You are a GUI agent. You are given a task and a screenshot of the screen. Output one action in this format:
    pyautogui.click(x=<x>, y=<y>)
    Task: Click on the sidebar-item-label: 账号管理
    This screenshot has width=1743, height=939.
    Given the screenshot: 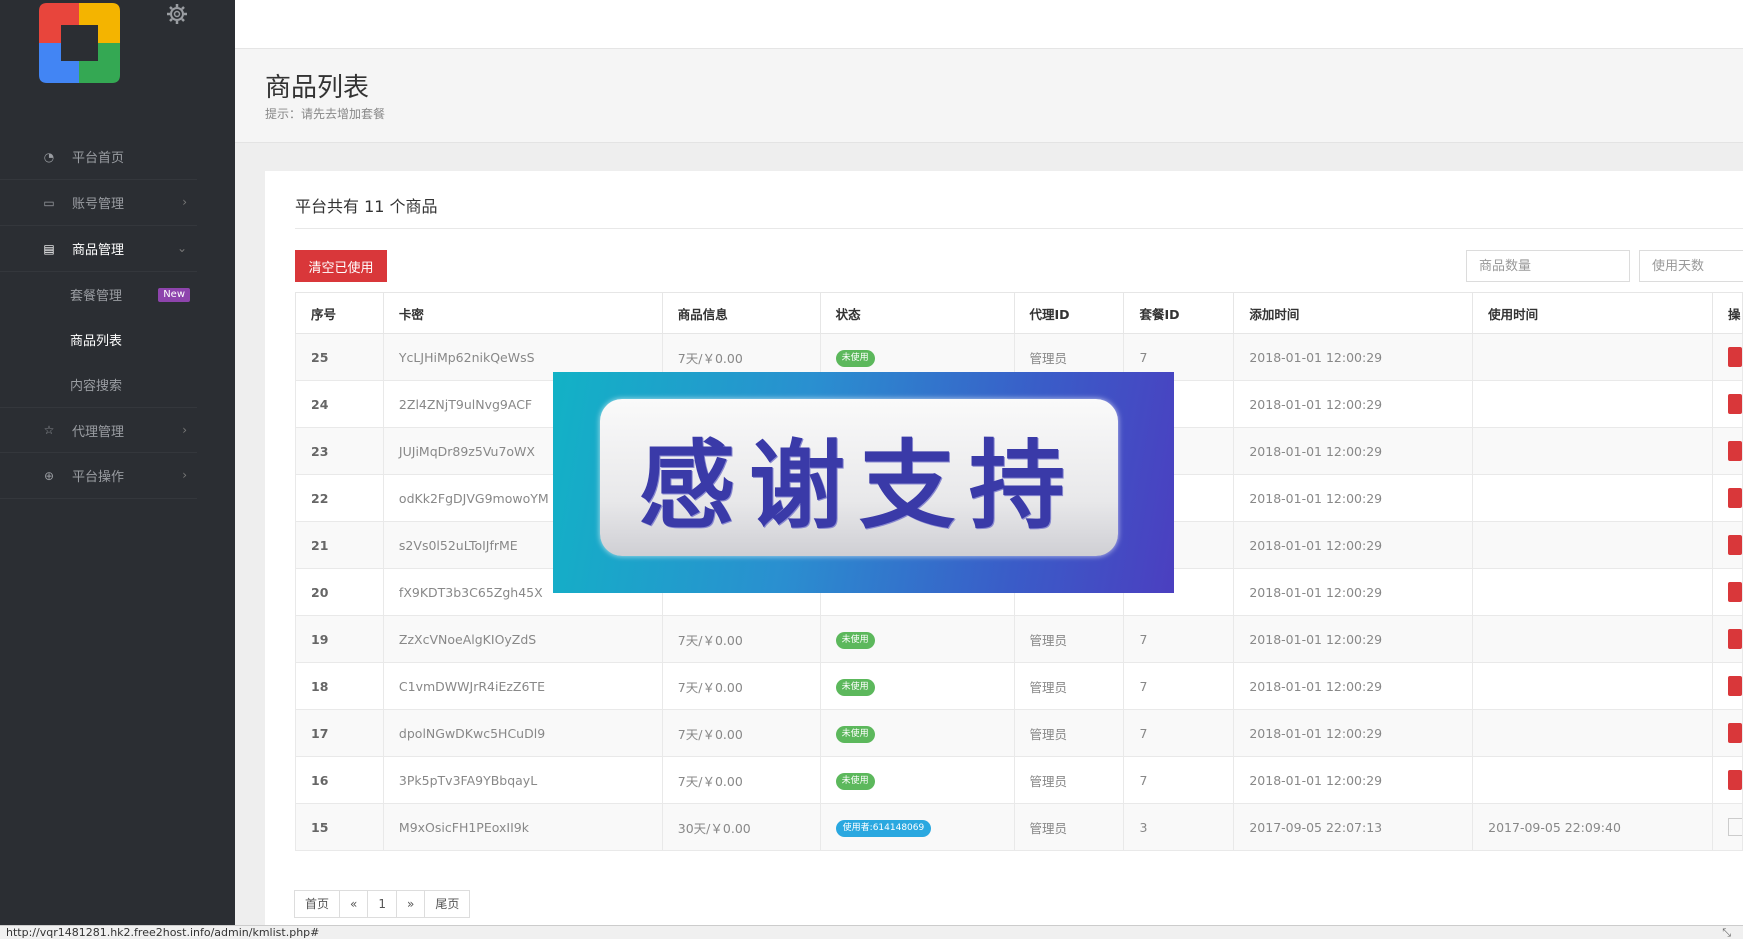 What is the action you would take?
    pyautogui.click(x=98, y=204)
    